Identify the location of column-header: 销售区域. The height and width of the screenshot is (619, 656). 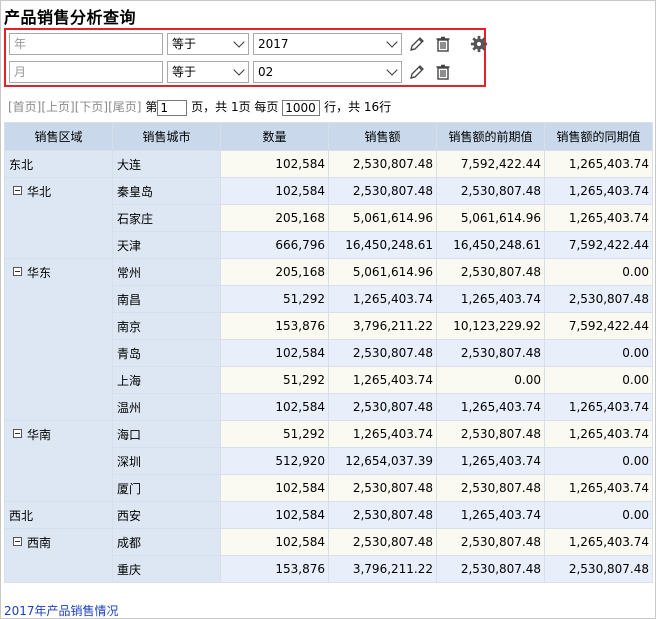
(58, 136).